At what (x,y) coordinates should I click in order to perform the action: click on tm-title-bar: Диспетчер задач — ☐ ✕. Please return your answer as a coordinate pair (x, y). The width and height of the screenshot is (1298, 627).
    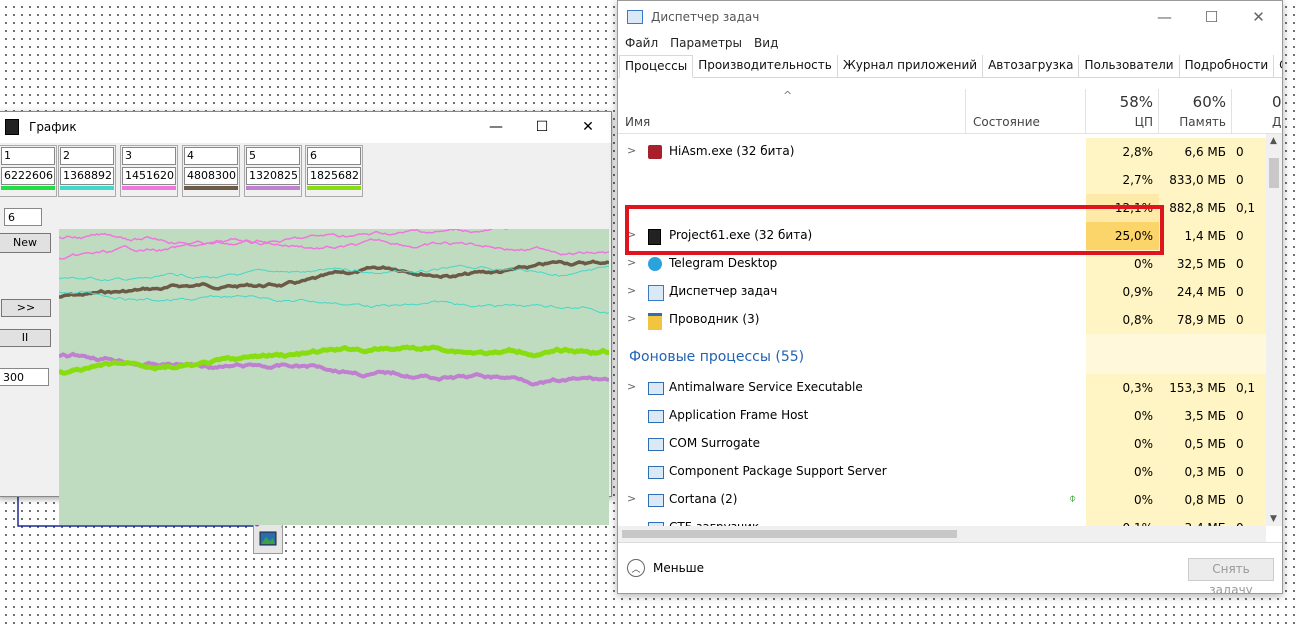
    Looking at the image, I should click on (950, 17).